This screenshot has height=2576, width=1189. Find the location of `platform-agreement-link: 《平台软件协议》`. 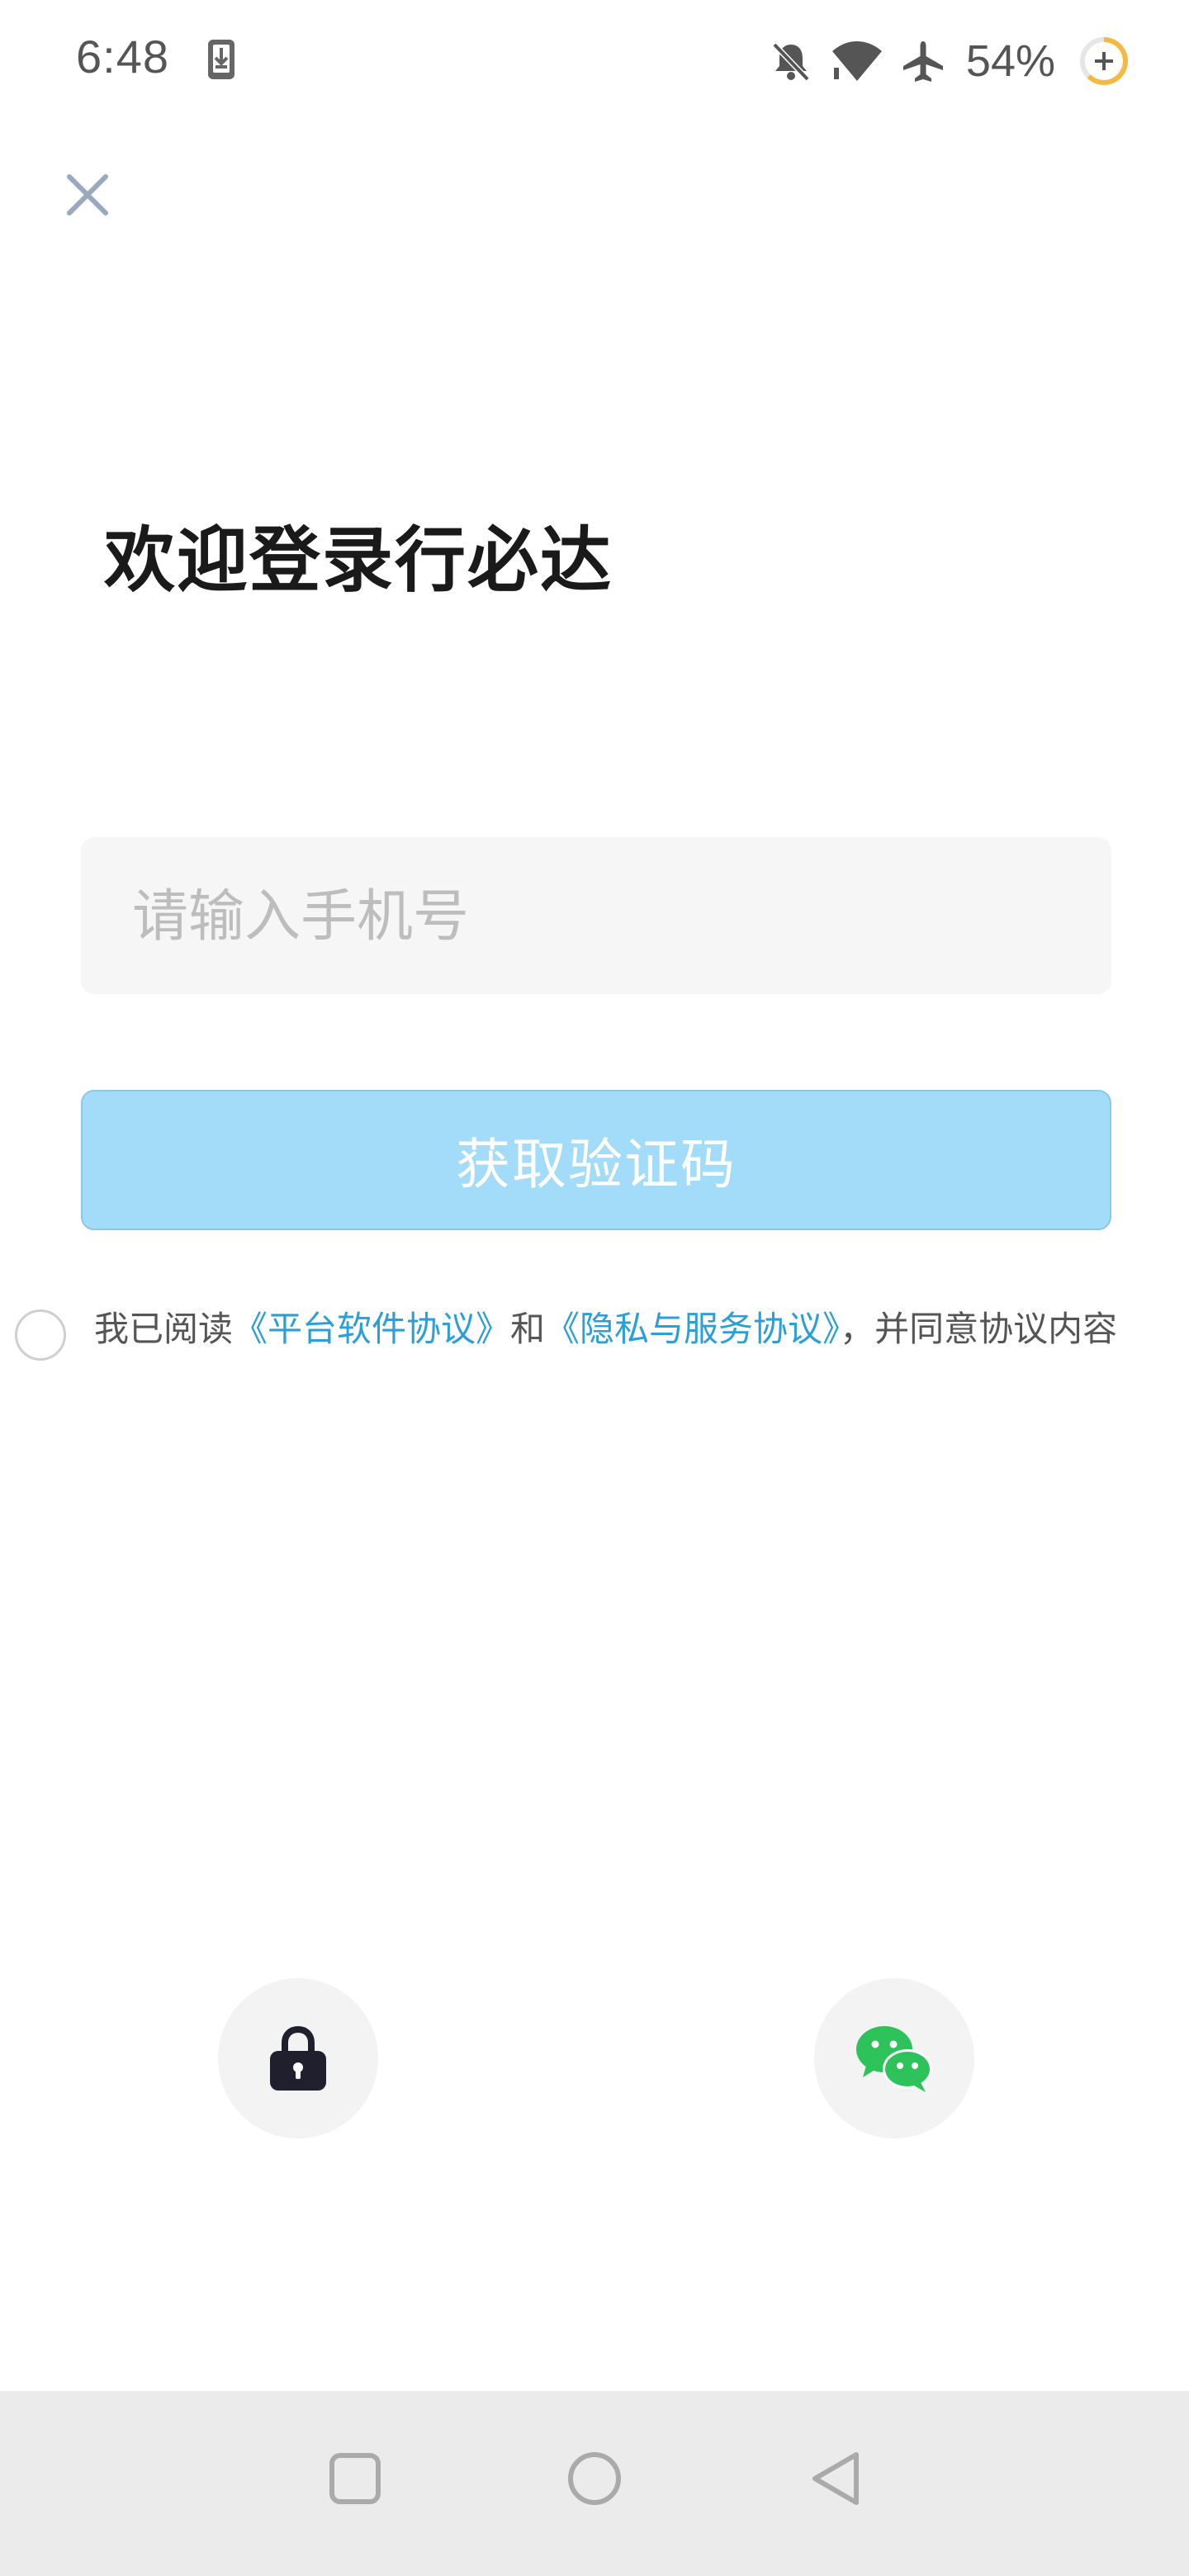

platform-agreement-link: 《平台软件协议》 is located at coordinates (371, 1329).